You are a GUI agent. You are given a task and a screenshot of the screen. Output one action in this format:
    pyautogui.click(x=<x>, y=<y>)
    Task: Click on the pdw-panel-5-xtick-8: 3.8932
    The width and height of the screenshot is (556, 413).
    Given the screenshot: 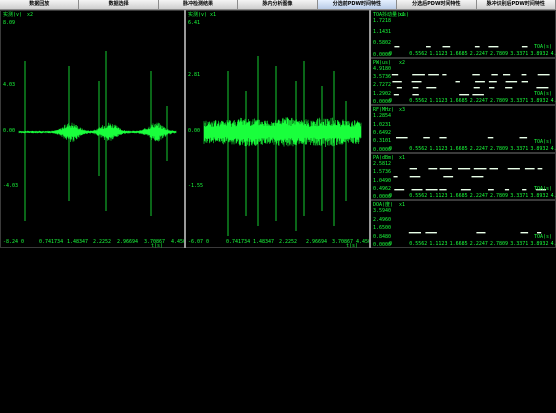 What is the action you would take?
    pyautogui.click(x=539, y=243)
    